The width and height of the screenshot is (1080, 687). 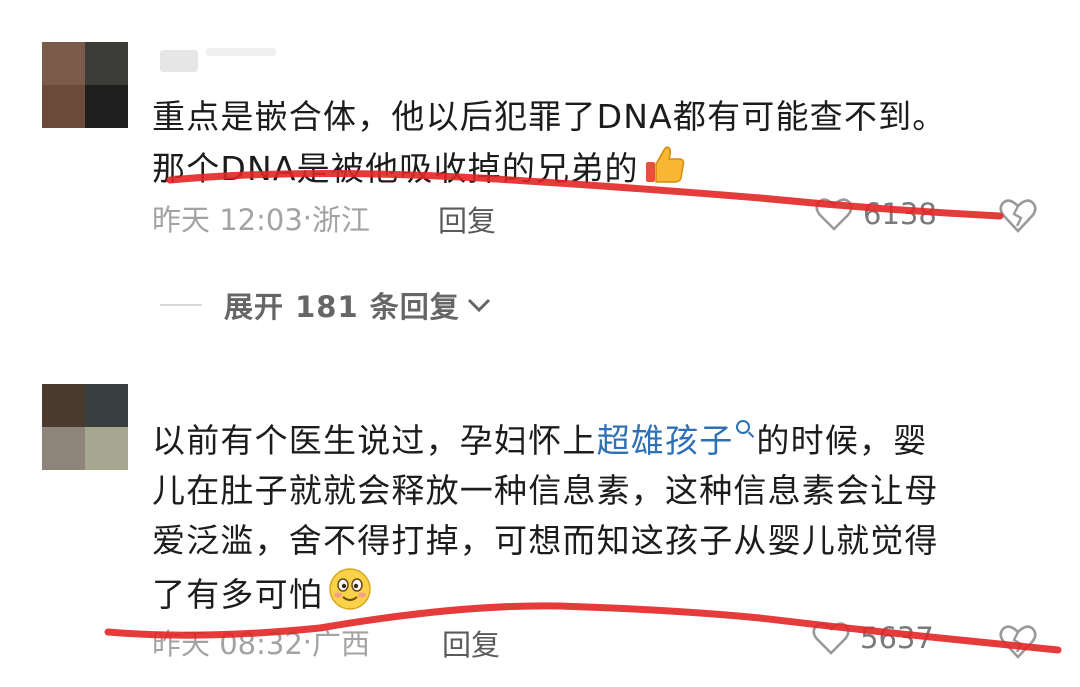 I want to click on comment-line-text: 的时候，婴, so click(x=842, y=440).